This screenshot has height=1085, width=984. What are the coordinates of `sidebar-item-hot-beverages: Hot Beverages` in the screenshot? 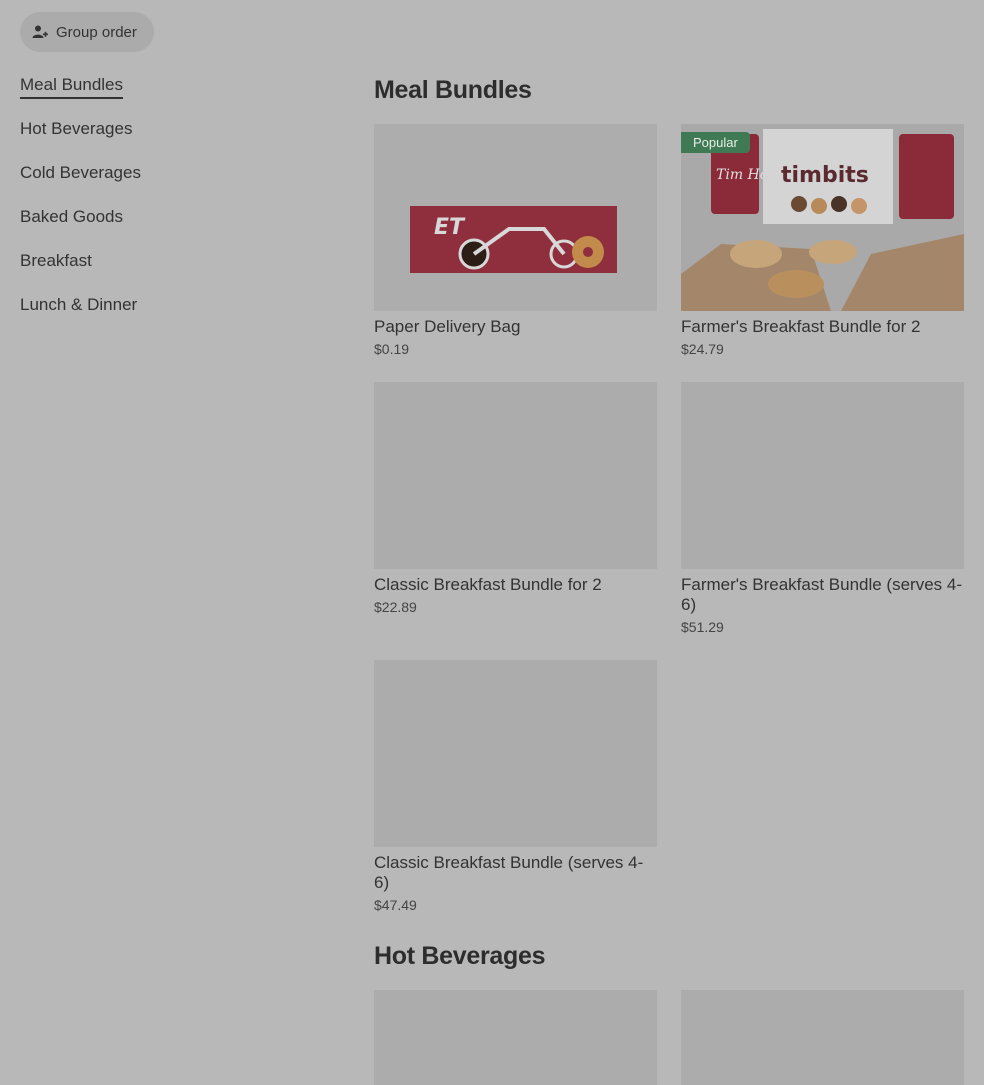 It's located at (170, 140).